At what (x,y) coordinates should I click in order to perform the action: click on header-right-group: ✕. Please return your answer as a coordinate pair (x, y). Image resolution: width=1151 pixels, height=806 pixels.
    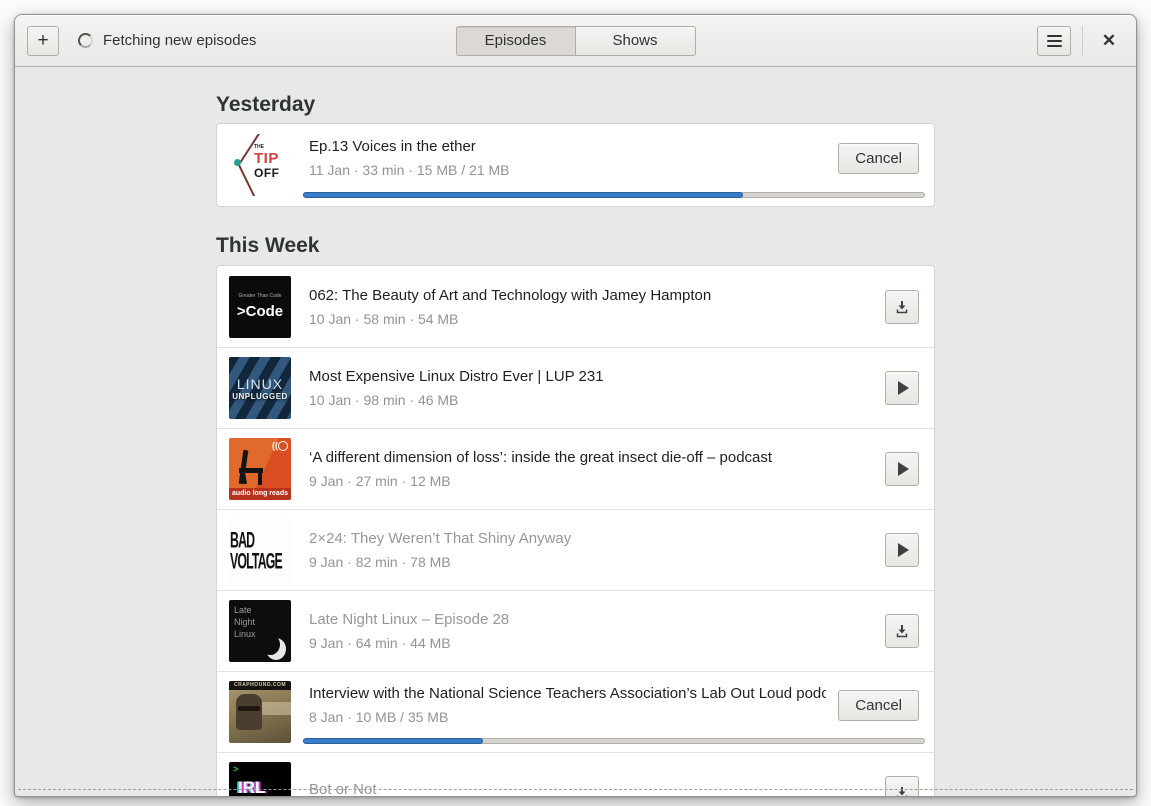
    Looking at the image, I should click on (1080, 40).